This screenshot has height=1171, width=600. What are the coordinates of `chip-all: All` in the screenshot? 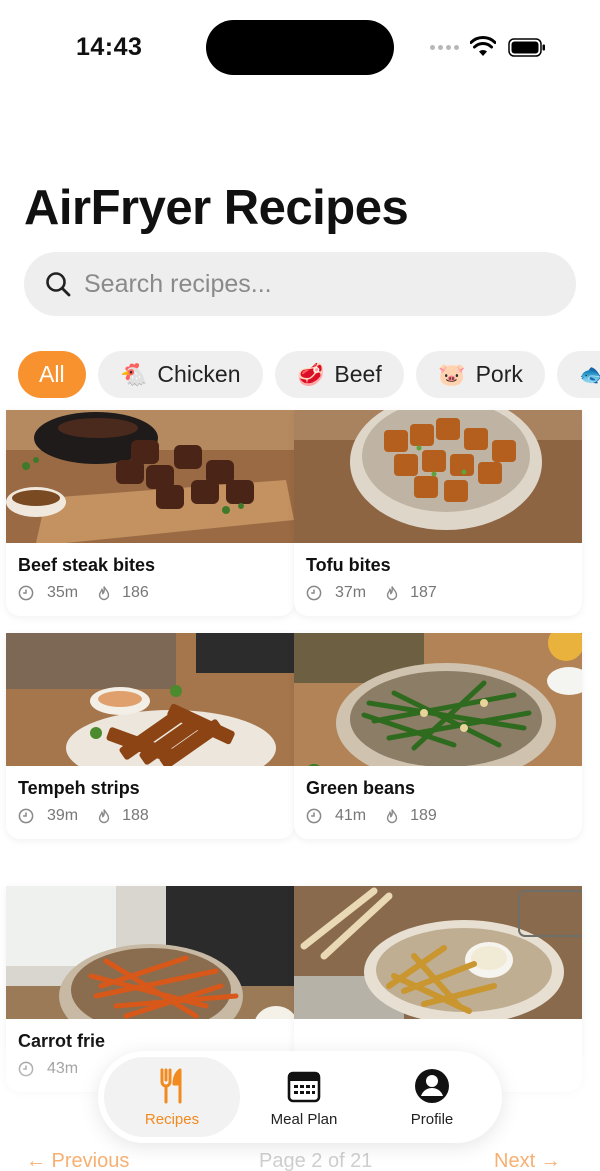 It's located at (52, 374).